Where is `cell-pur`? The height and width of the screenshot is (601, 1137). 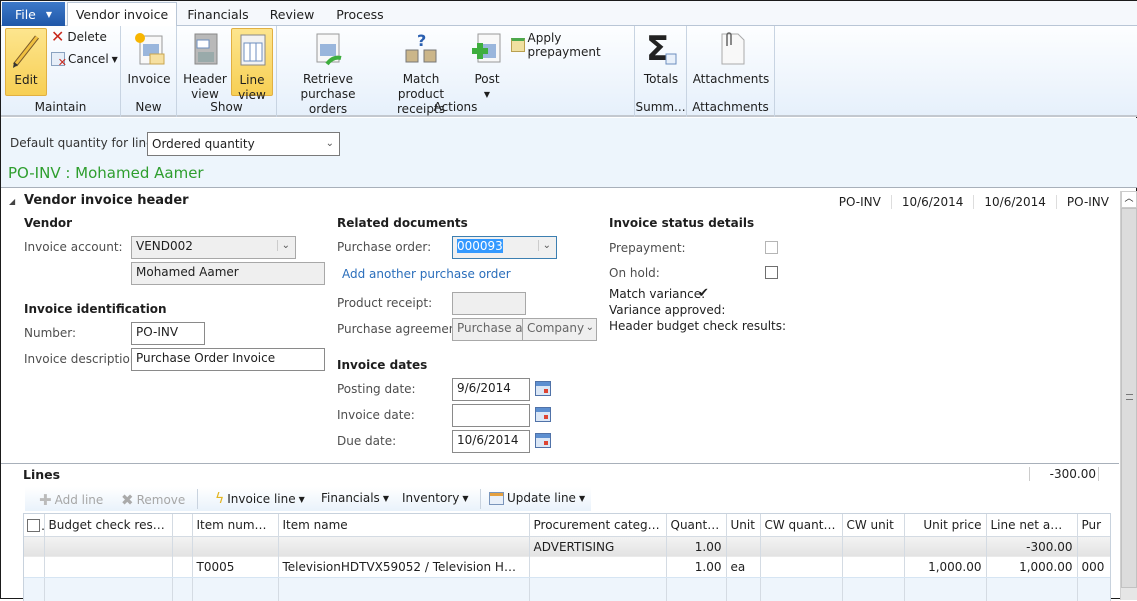
cell-pur is located at coordinates (1093, 589).